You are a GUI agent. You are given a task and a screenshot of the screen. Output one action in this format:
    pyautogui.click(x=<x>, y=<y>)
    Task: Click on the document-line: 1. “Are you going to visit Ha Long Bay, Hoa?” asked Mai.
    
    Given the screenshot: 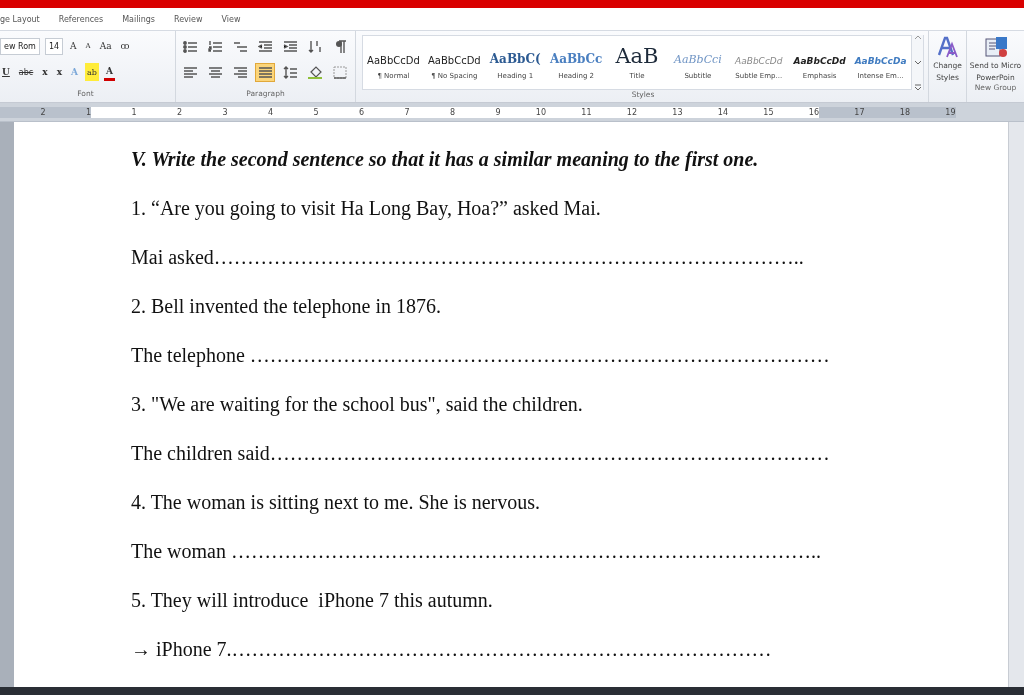 What is the action you would take?
    pyautogui.click(x=366, y=209)
    